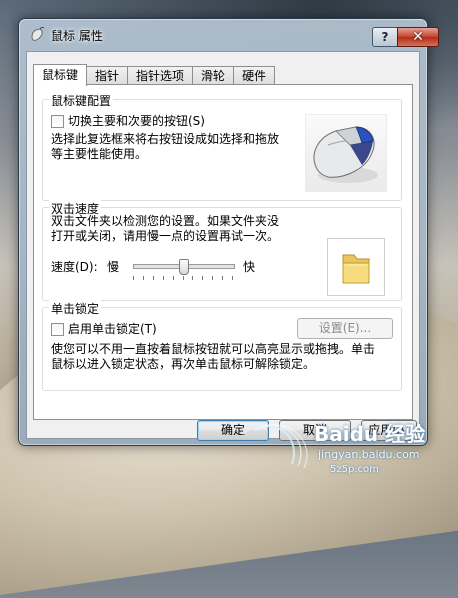 The height and width of the screenshot is (598, 458). I want to click on tab-buttons: 鼠标键, so click(60, 75).